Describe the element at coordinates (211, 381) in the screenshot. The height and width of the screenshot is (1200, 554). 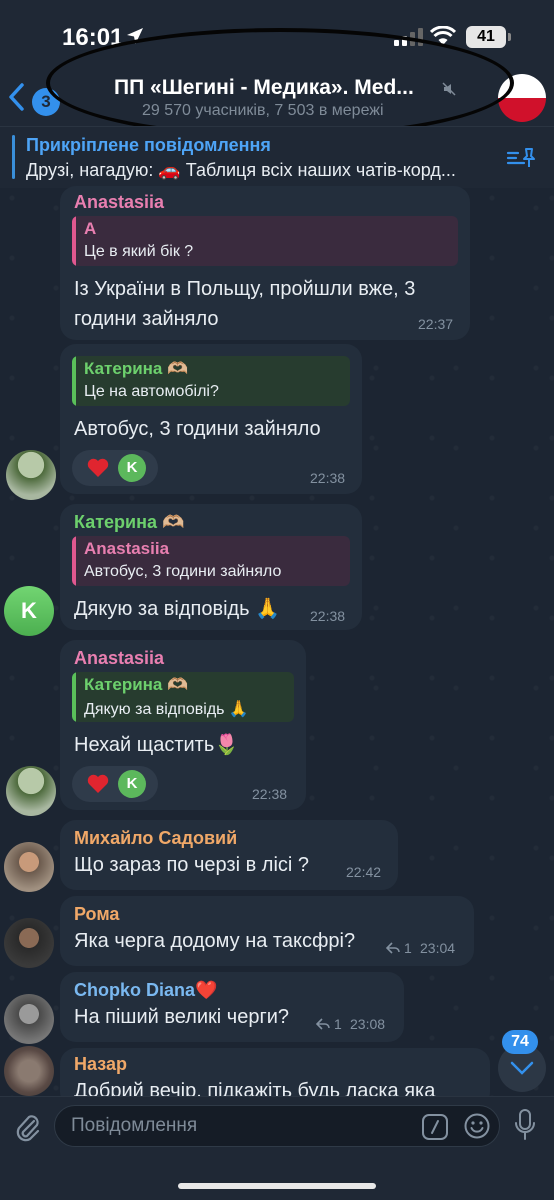
I see `reply-quote: Катерина 🫶🏼 Це на автомобілі?` at that location.